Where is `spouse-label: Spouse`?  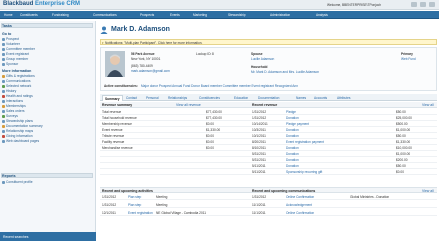
spouse-label: Spouse is located at coordinates (257, 54).